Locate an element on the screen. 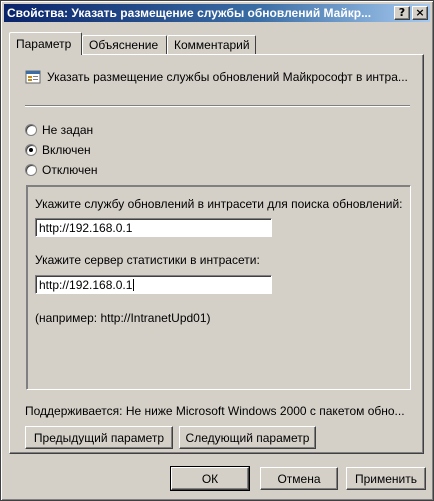 The height and width of the screenshot is (501, 434). radio-enabled: Включен is located at coordinates (58, 150).